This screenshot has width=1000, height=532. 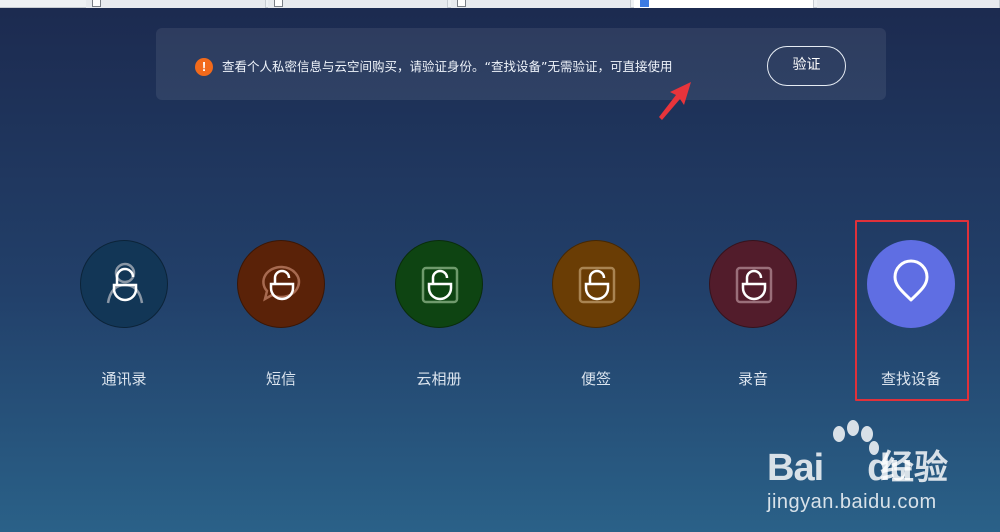 What do you see at coordinates (806, 66) in the screenshot?
I see `verify-button: 验证` at bounding box center [806, 66].